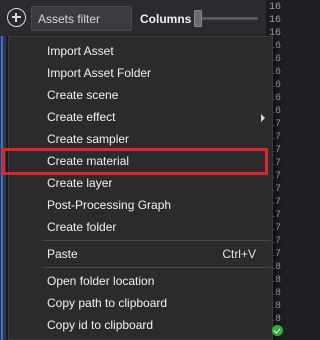 The image size is (320, 340). I want to click on menu-item-open-folder-location: Open folder location, so click(140, 281).